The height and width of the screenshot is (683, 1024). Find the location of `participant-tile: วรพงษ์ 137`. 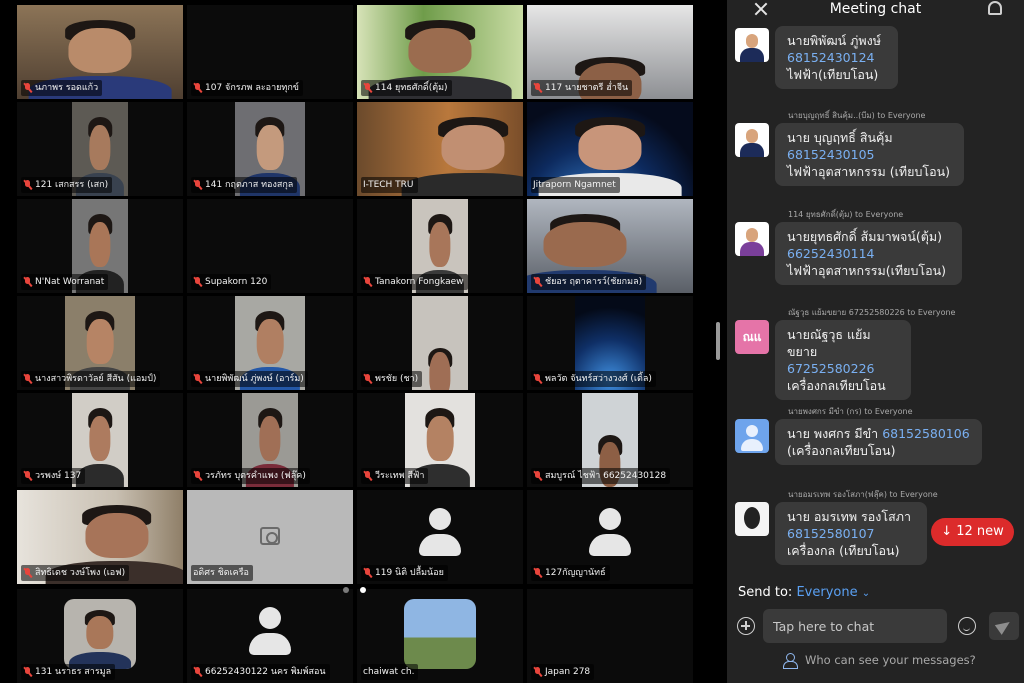

participant-tile: วรพงษ์ 137 is located at coordinates (100, 440).